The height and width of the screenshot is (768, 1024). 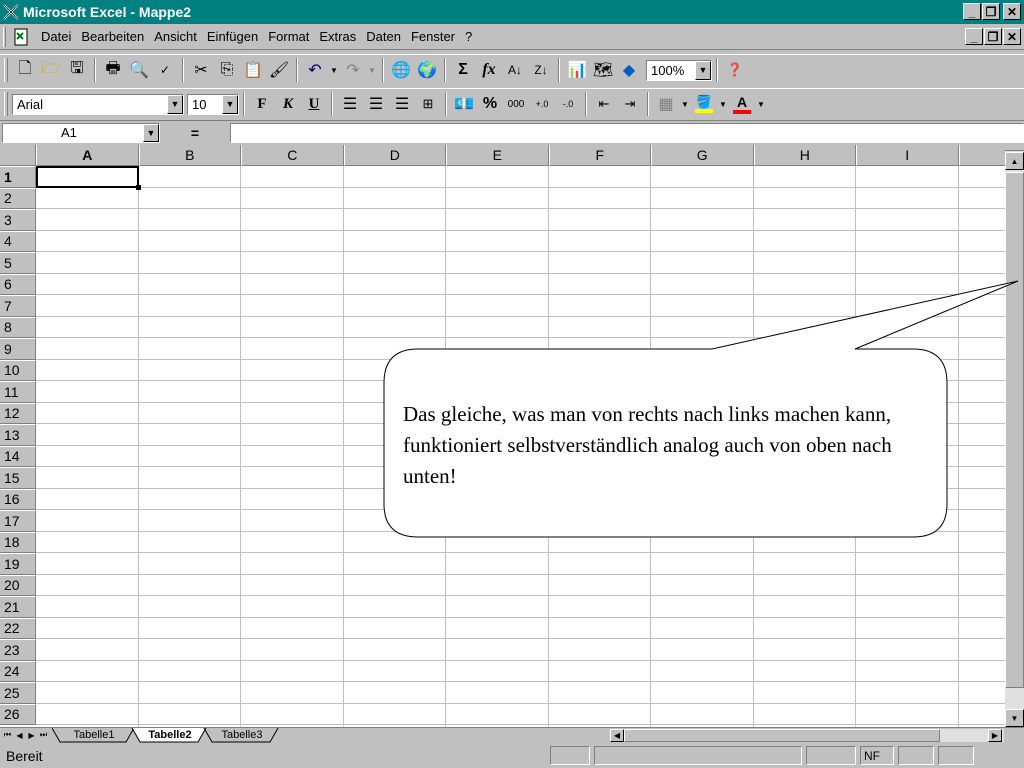 I want to click on row-header-3: 3, so click(x=18, y=220).